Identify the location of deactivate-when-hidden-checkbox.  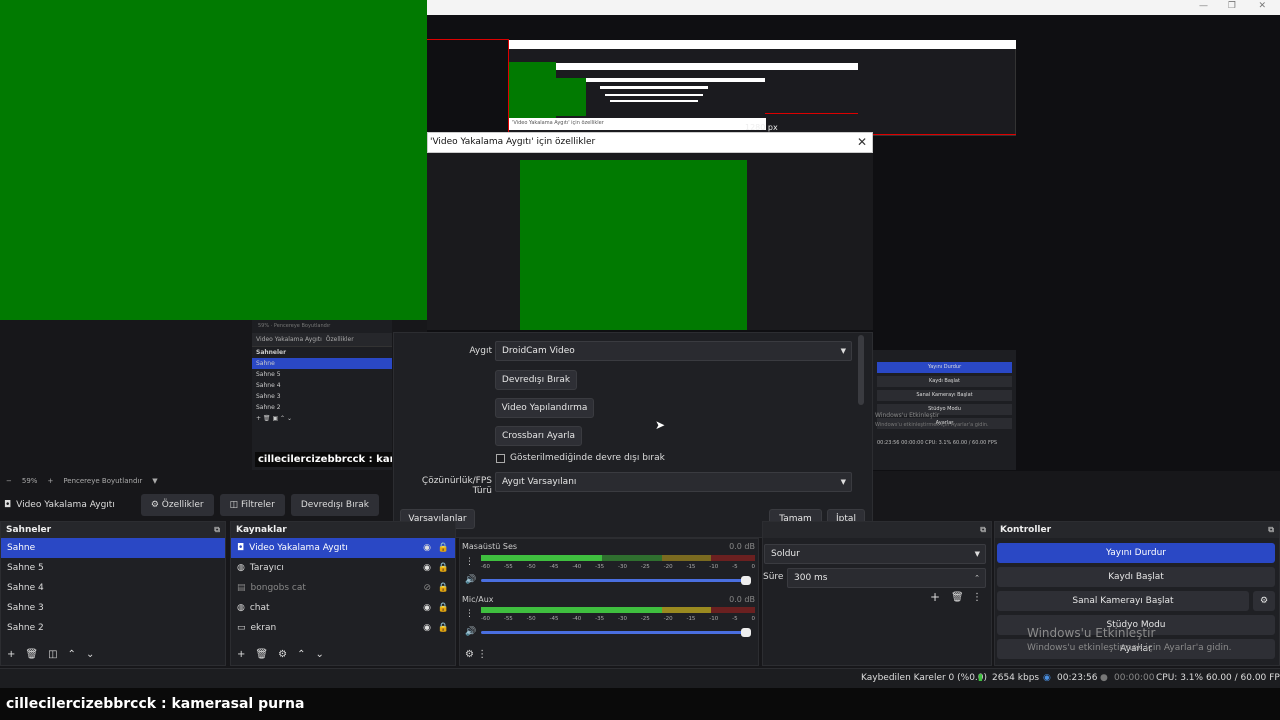
(500, 458).